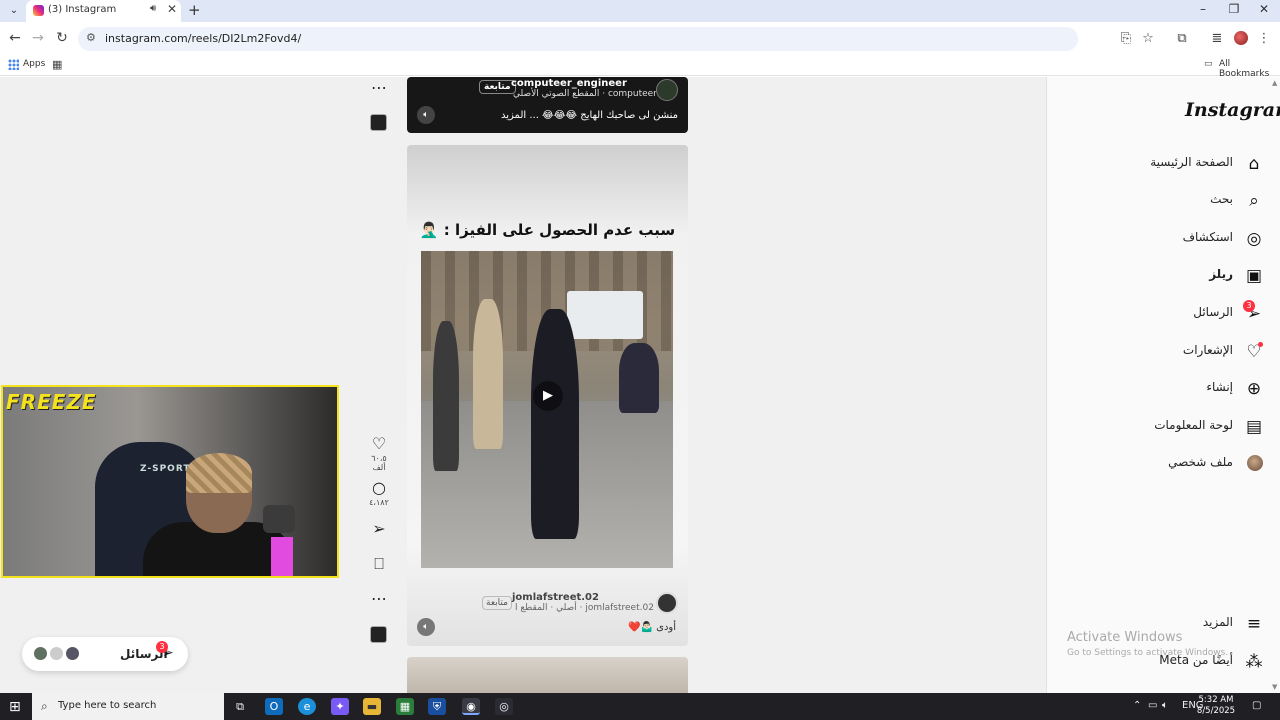 The width and height of the screenshot is (1280, 720). What do you see at coordinates (91, 37) in the screenshot?
I see `site-info-icon: ⚙` at bounding box center [91, 37].